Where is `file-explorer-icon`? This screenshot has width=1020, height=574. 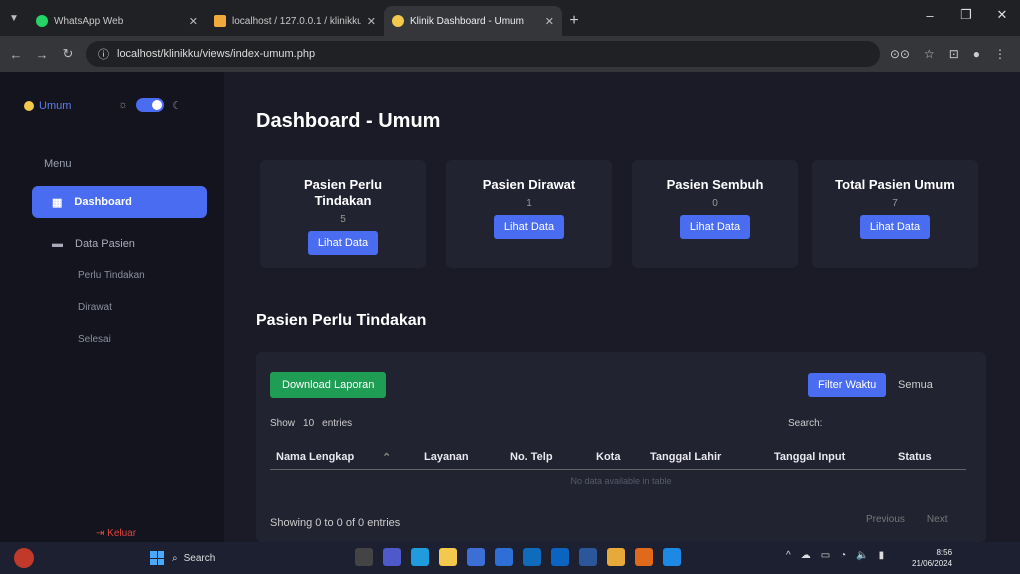 file-explorer-icon is located at coordinates (448, 557).